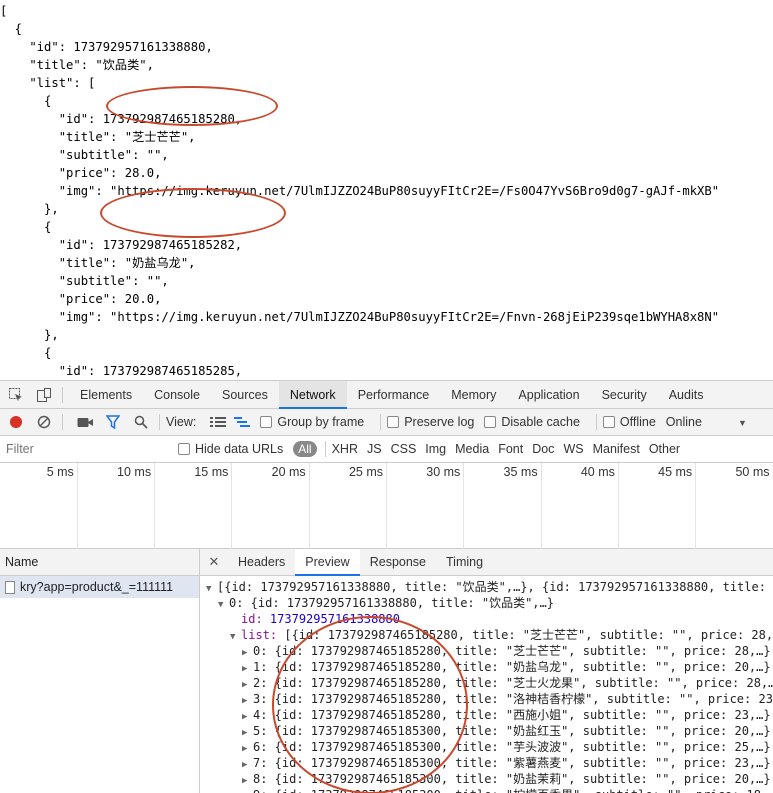  Describe the element at coordinates (81, 173) in the screenshot. I see `raw-json-line: "price": 28.0,` at that location.